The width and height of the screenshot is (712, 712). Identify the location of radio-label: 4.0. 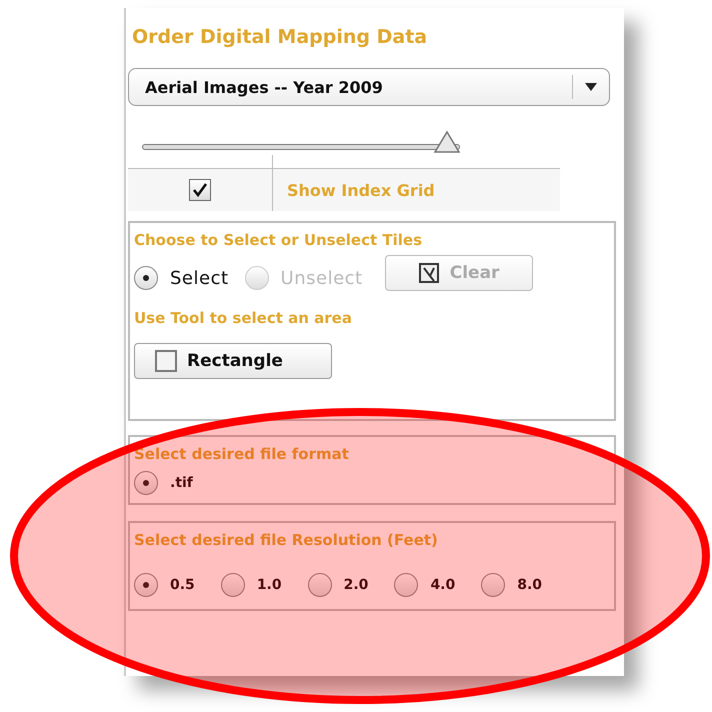
(443, 585).